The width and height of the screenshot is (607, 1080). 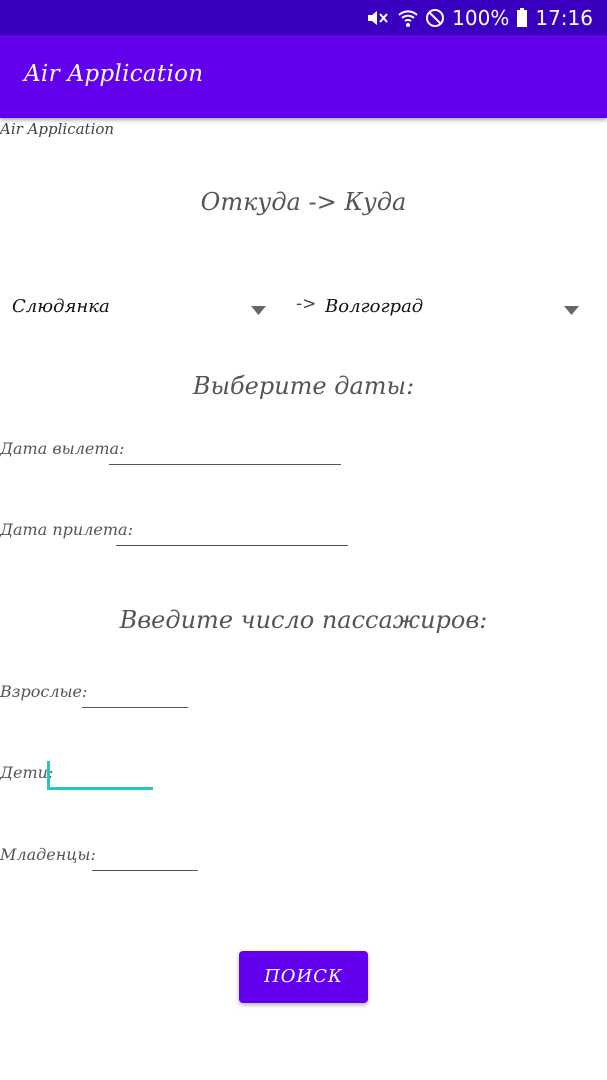 What do you see at coordinates (303, 620) in the screenshot?
I see `passengers-heading: Введите число пассажиров:` at bounding box center [303, 620].